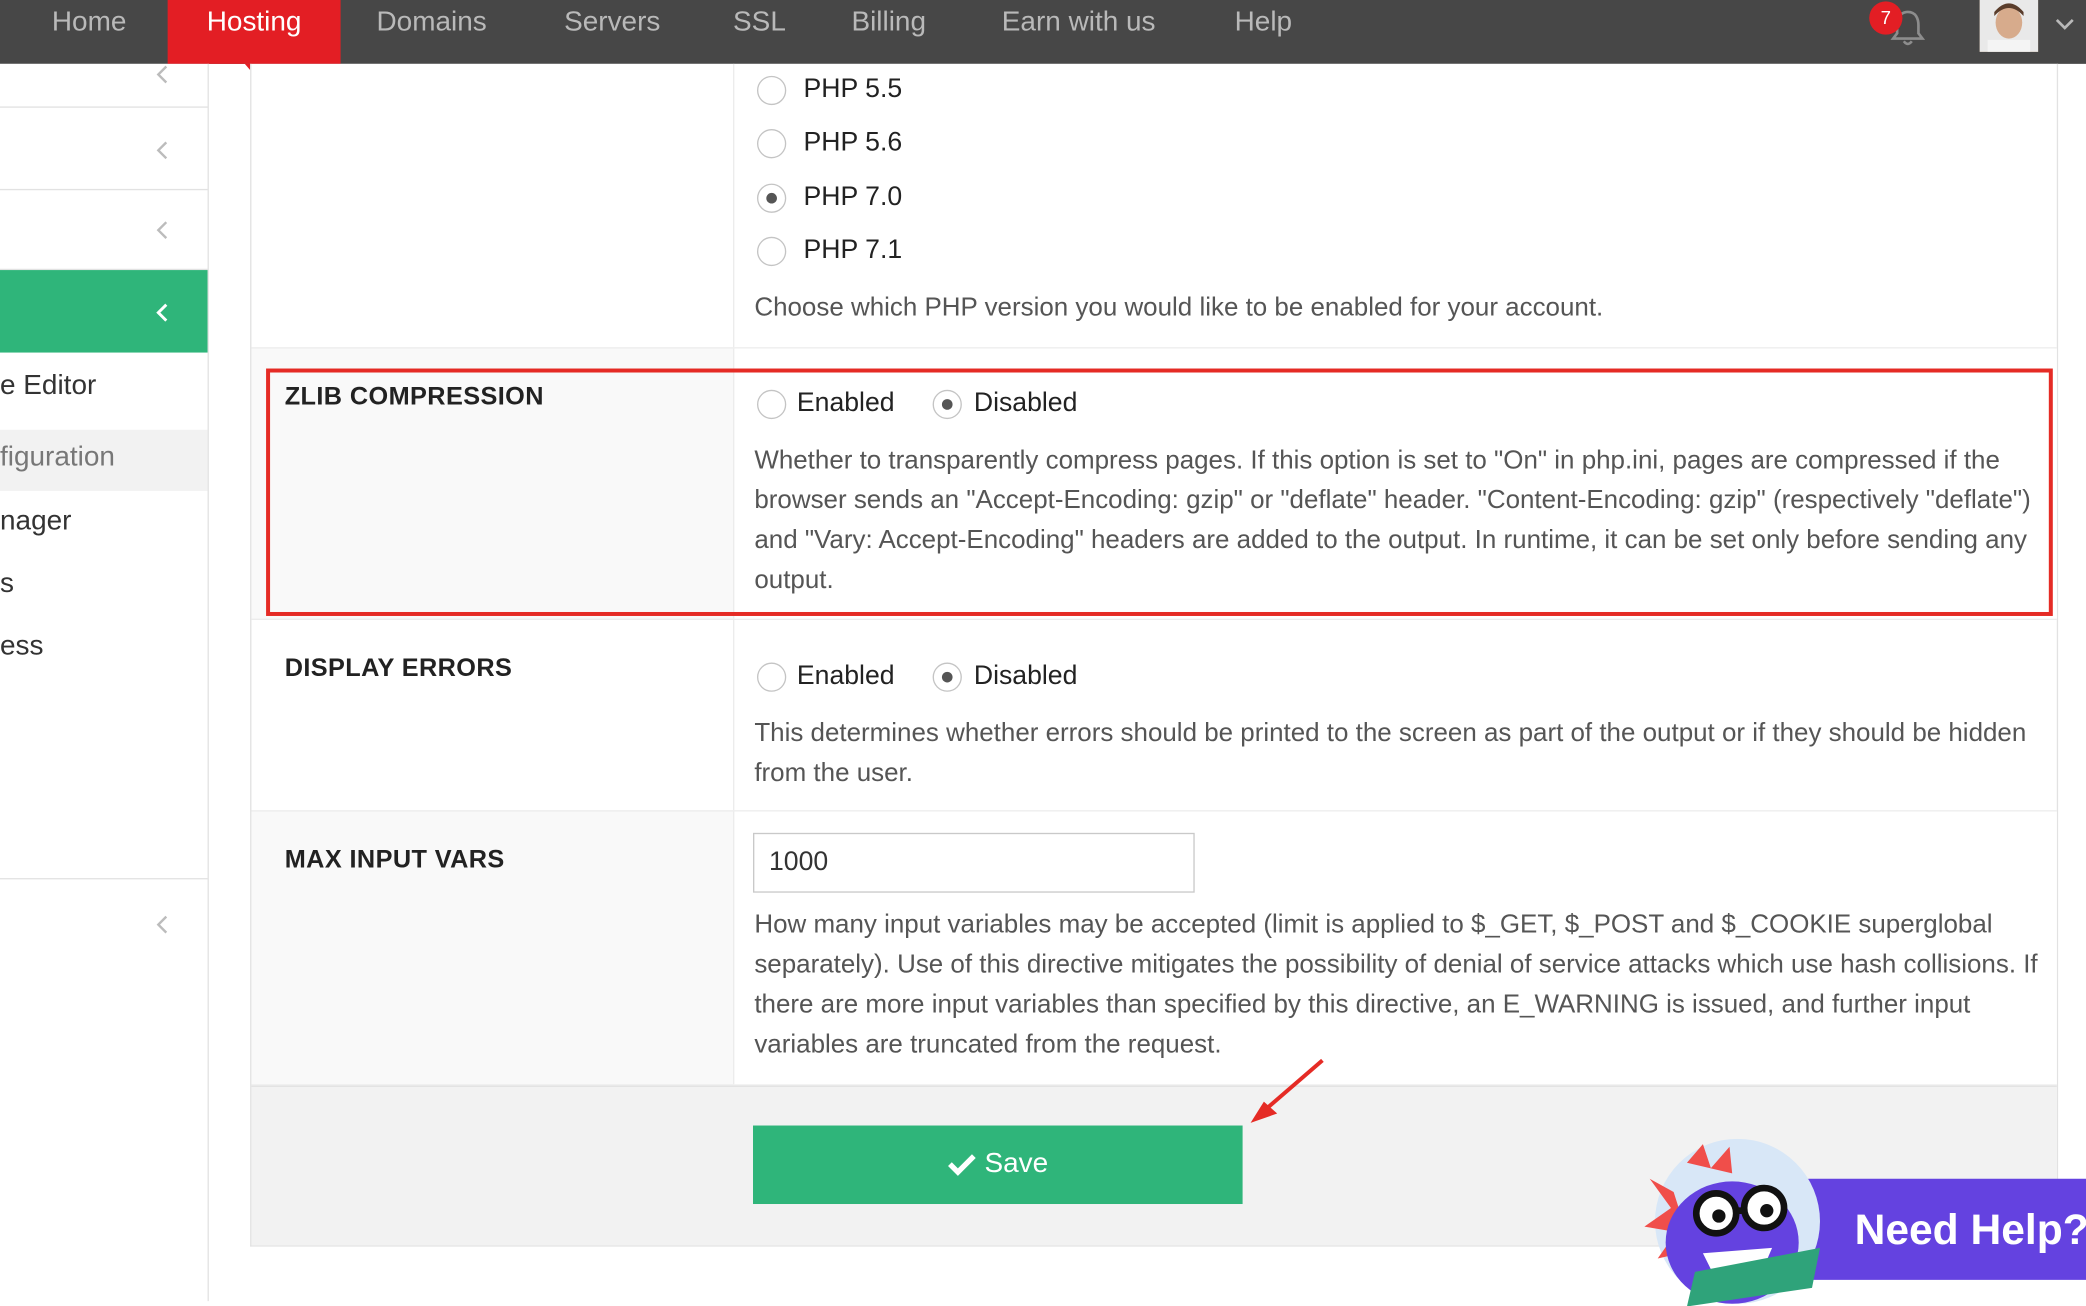 The height and width of the screenshot is (1306, 2086). What do you see at coordinates (771, 251) in the screenshot?
I see `php-7-1-radio` at bounding box center [771, 251].